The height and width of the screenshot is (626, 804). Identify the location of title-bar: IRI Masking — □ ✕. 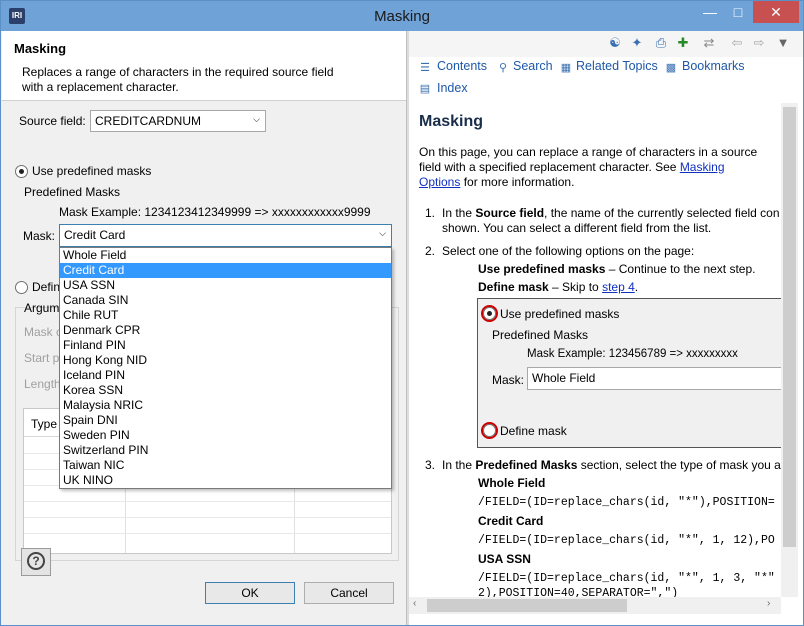
(402, 16).